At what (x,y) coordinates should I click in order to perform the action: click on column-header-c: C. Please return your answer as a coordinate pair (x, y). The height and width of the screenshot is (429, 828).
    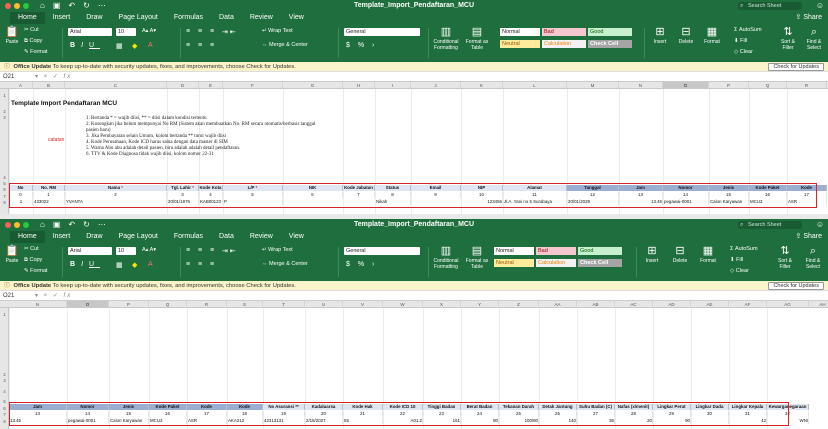
    Looking at the image, I should click on (116, 85).